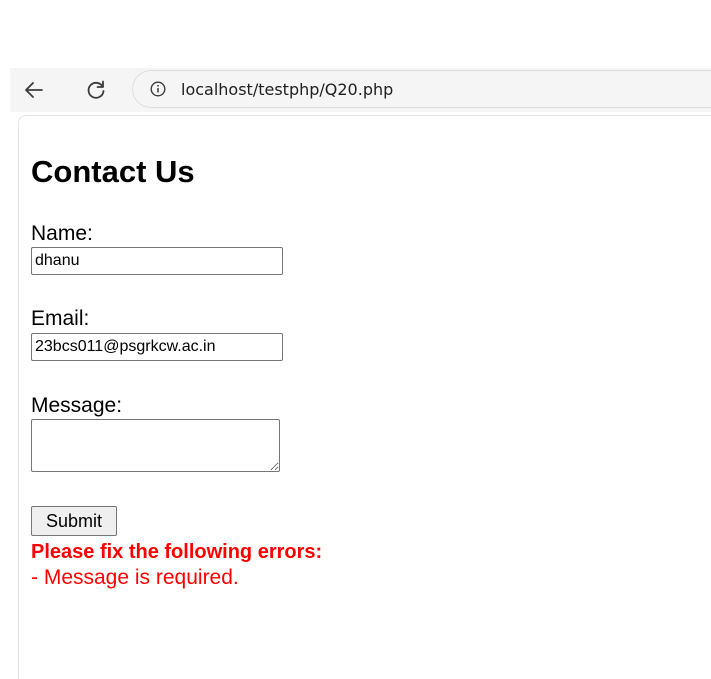 The height and width of the screenshot is (679, 711). I want to click on error-item: - Message is required., so click(135, 577).